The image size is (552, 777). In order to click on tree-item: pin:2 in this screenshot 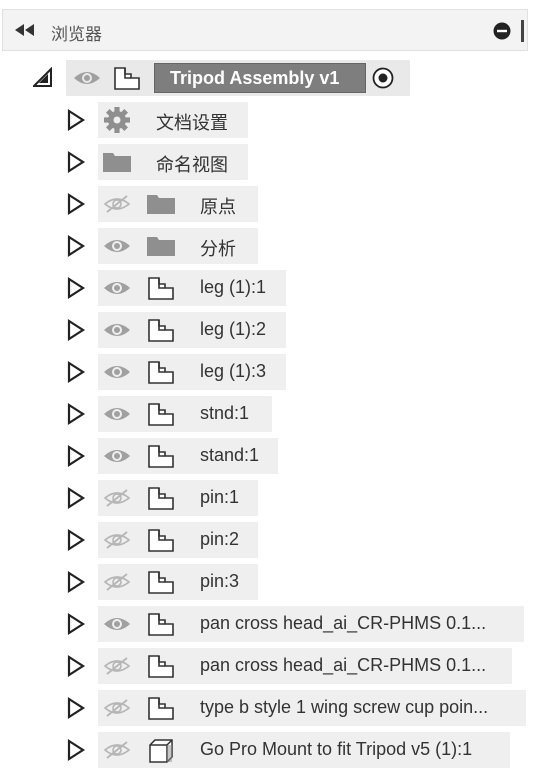, I will do `click(178, 540)`.